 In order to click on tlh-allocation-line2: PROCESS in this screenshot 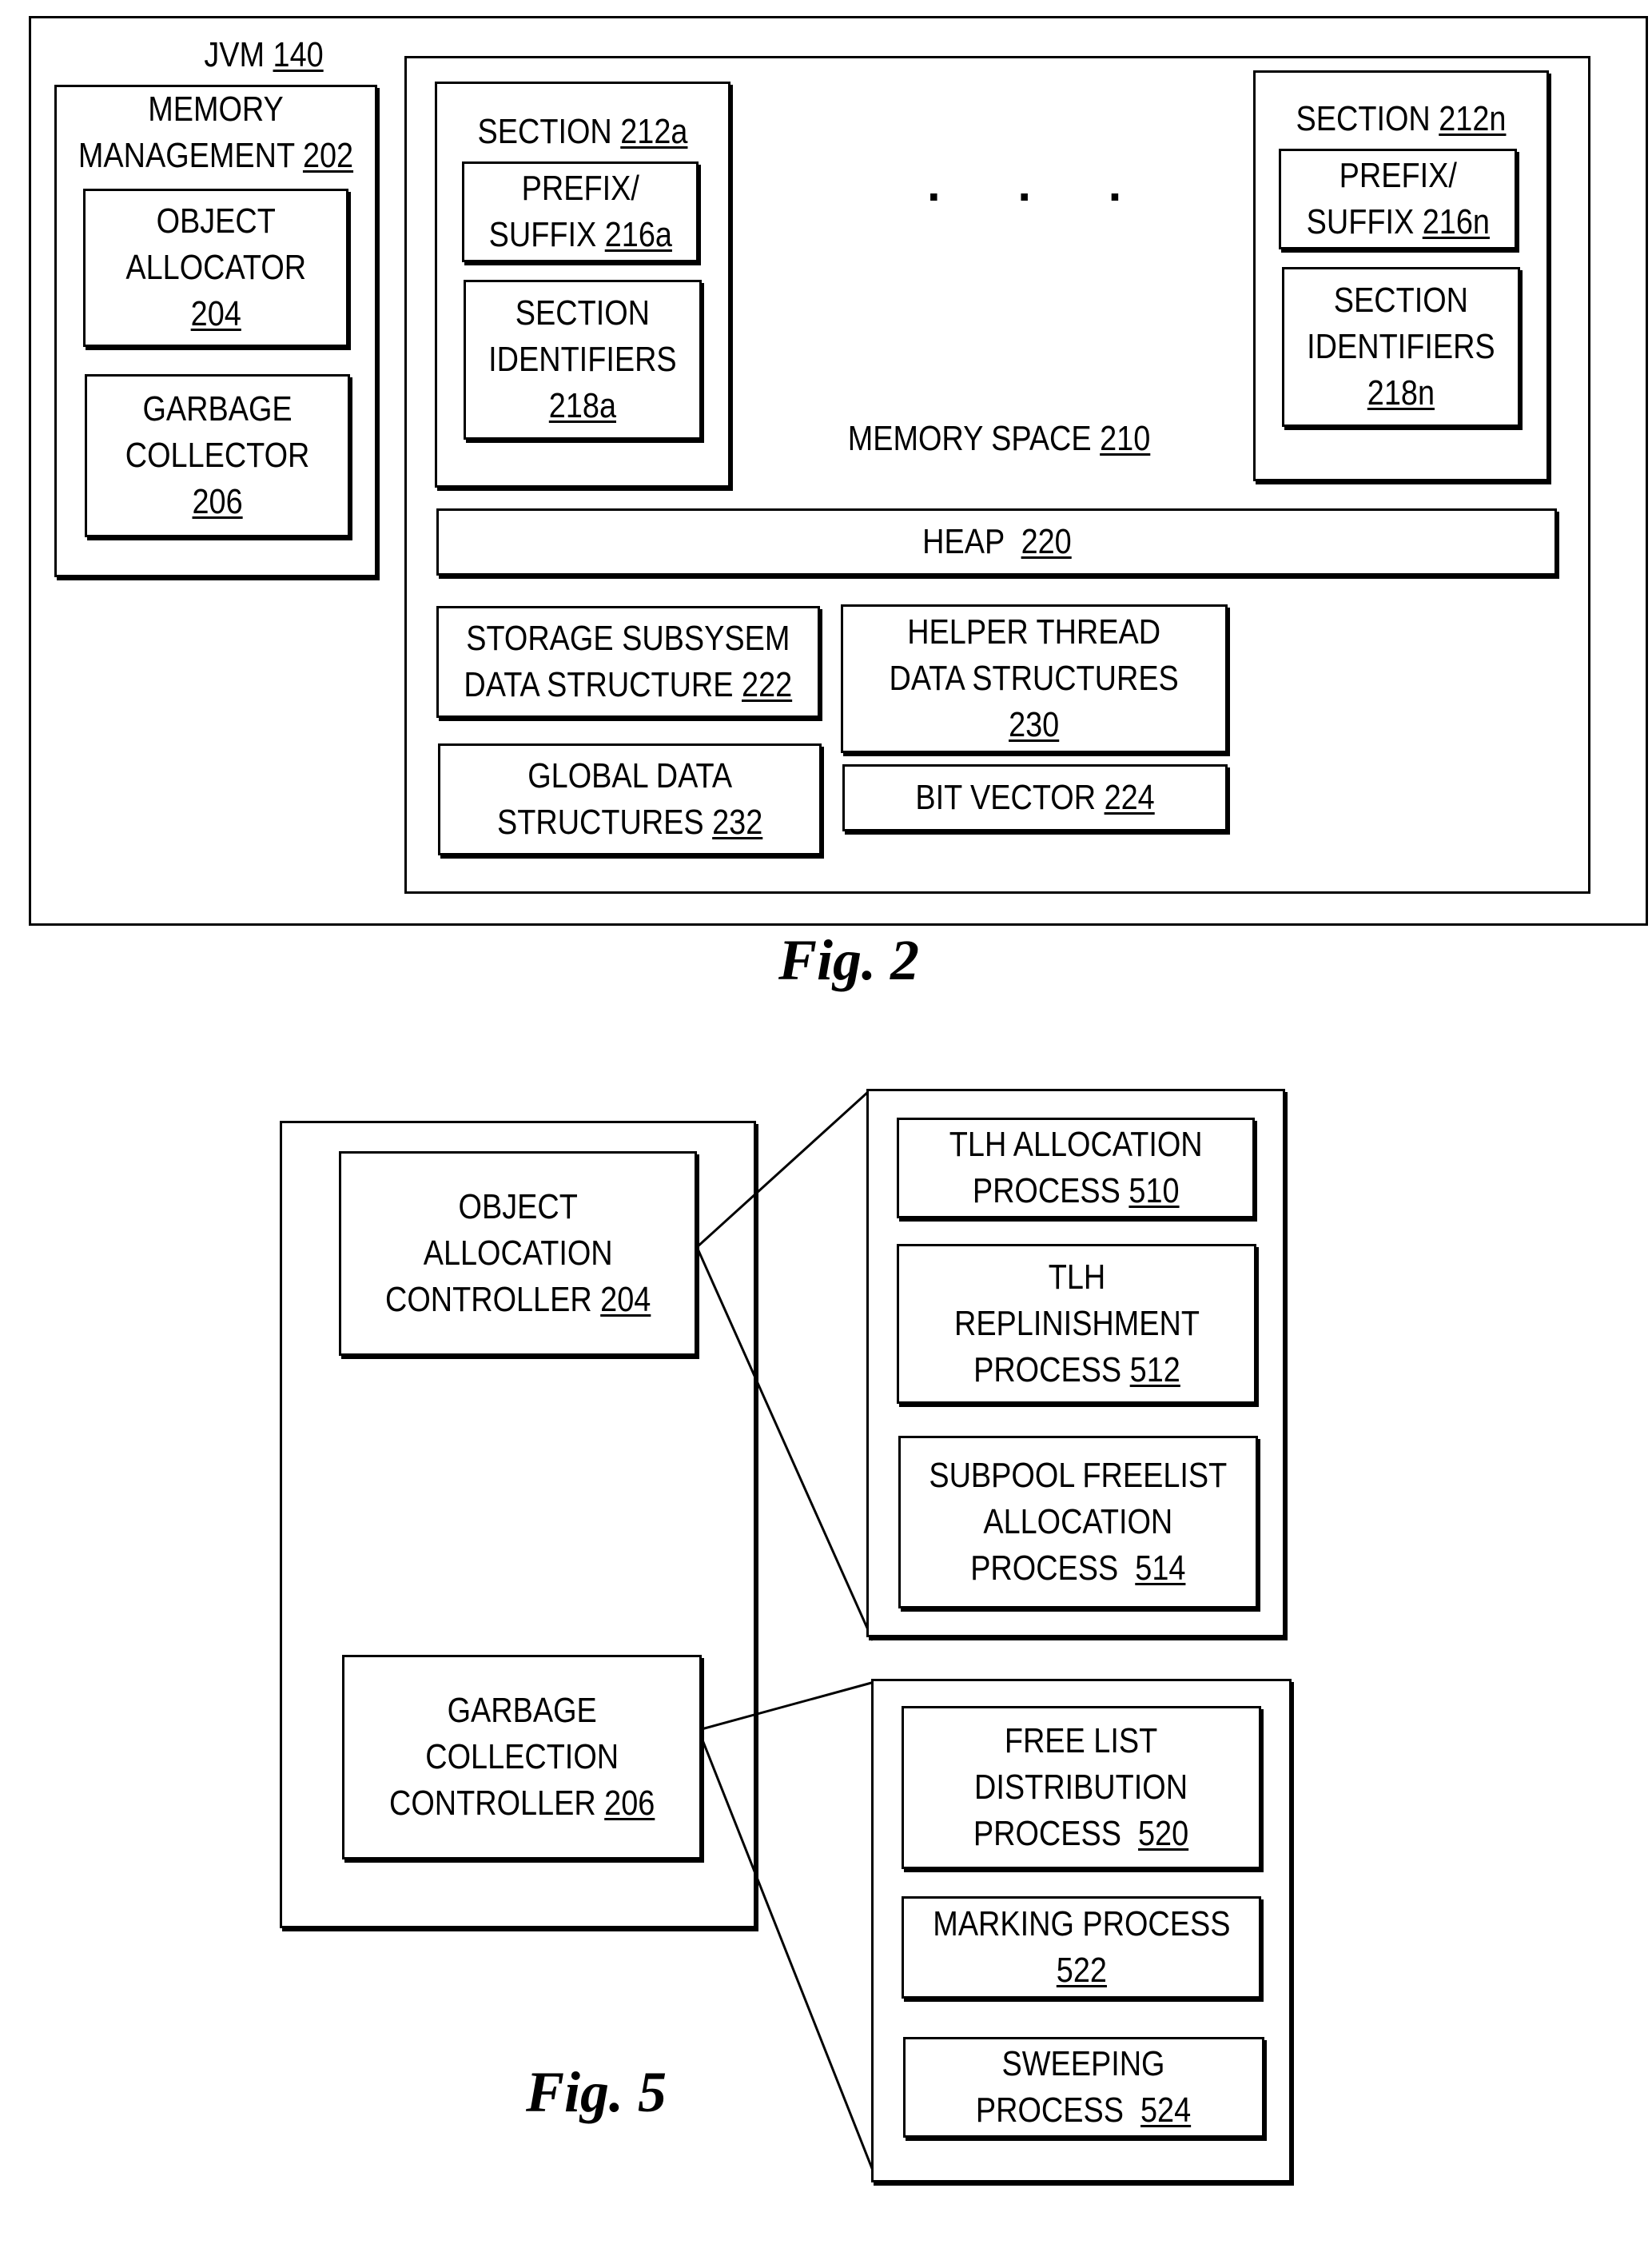, I will do `click(1050, 1190)`.